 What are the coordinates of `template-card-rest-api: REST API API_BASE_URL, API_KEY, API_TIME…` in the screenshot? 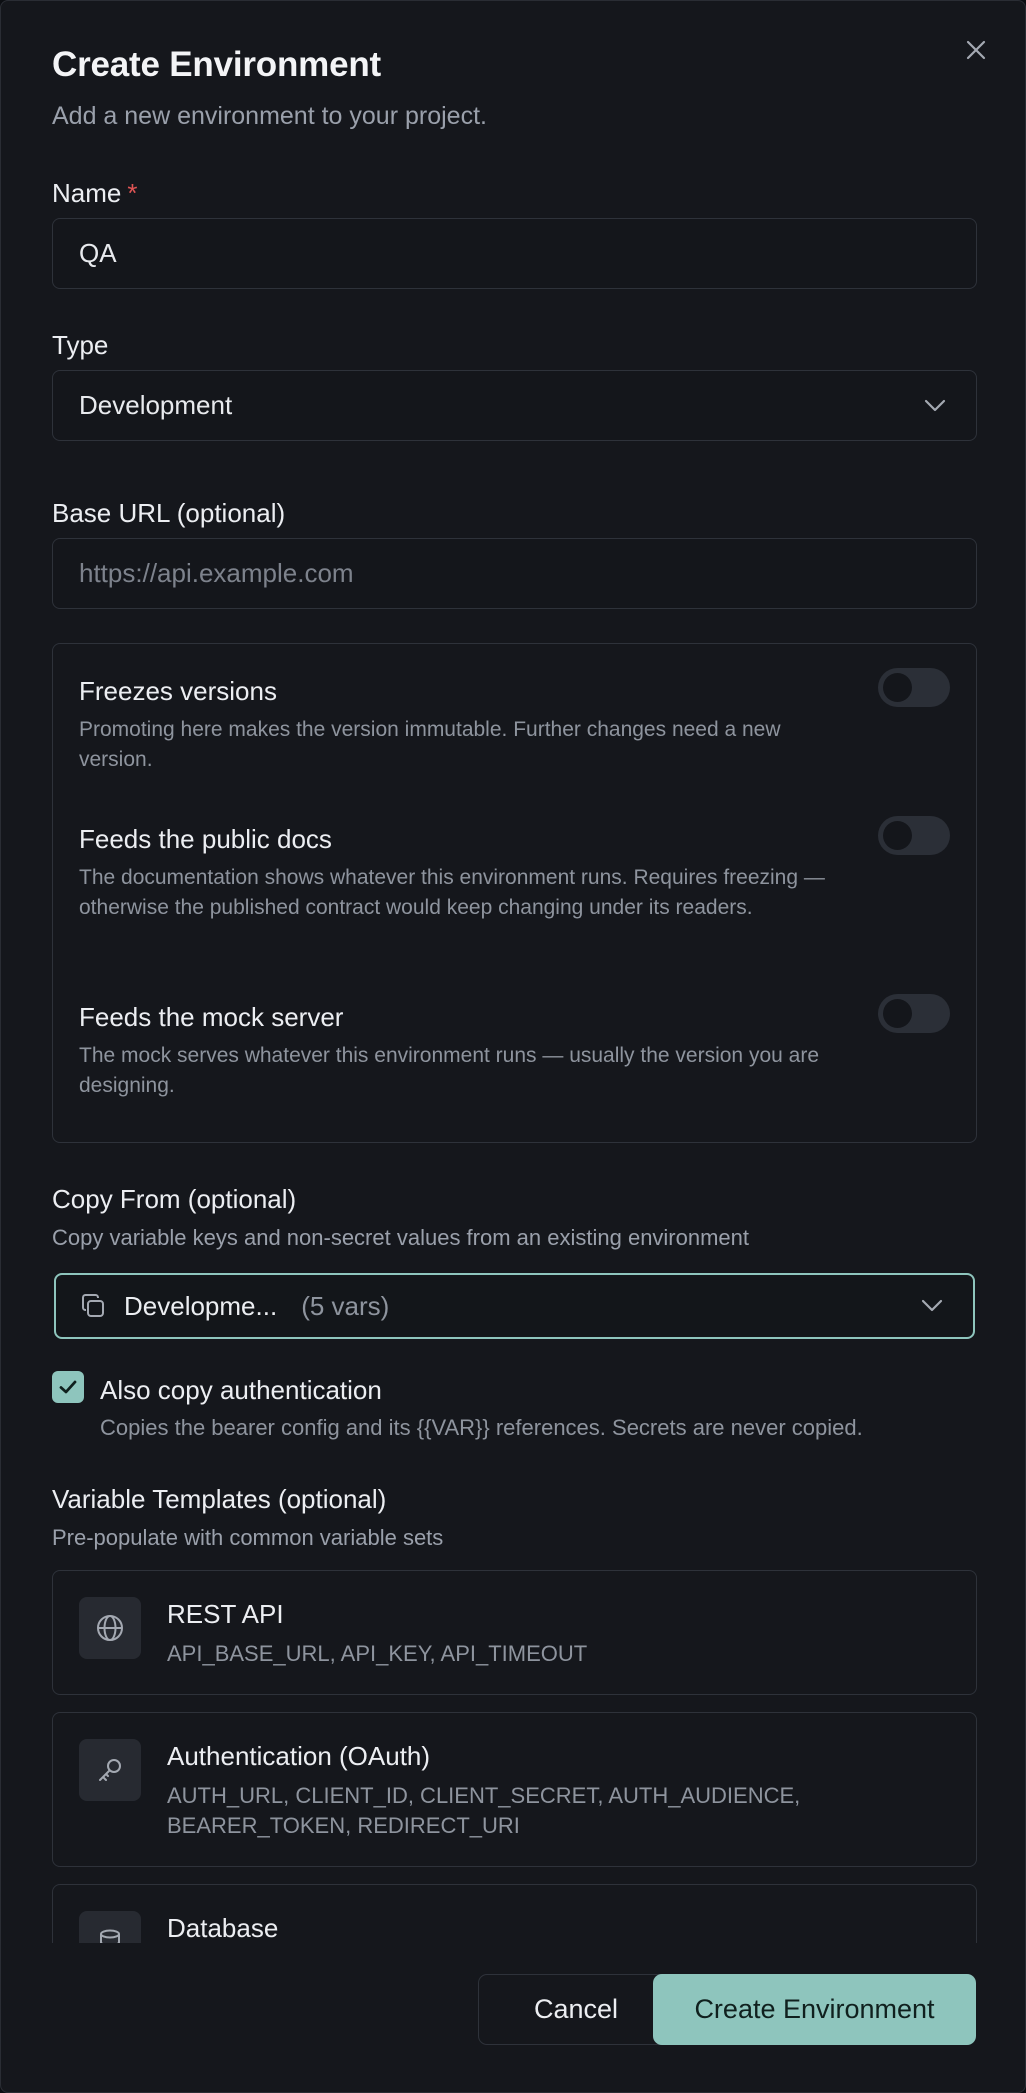 It's located at (514, 1632).